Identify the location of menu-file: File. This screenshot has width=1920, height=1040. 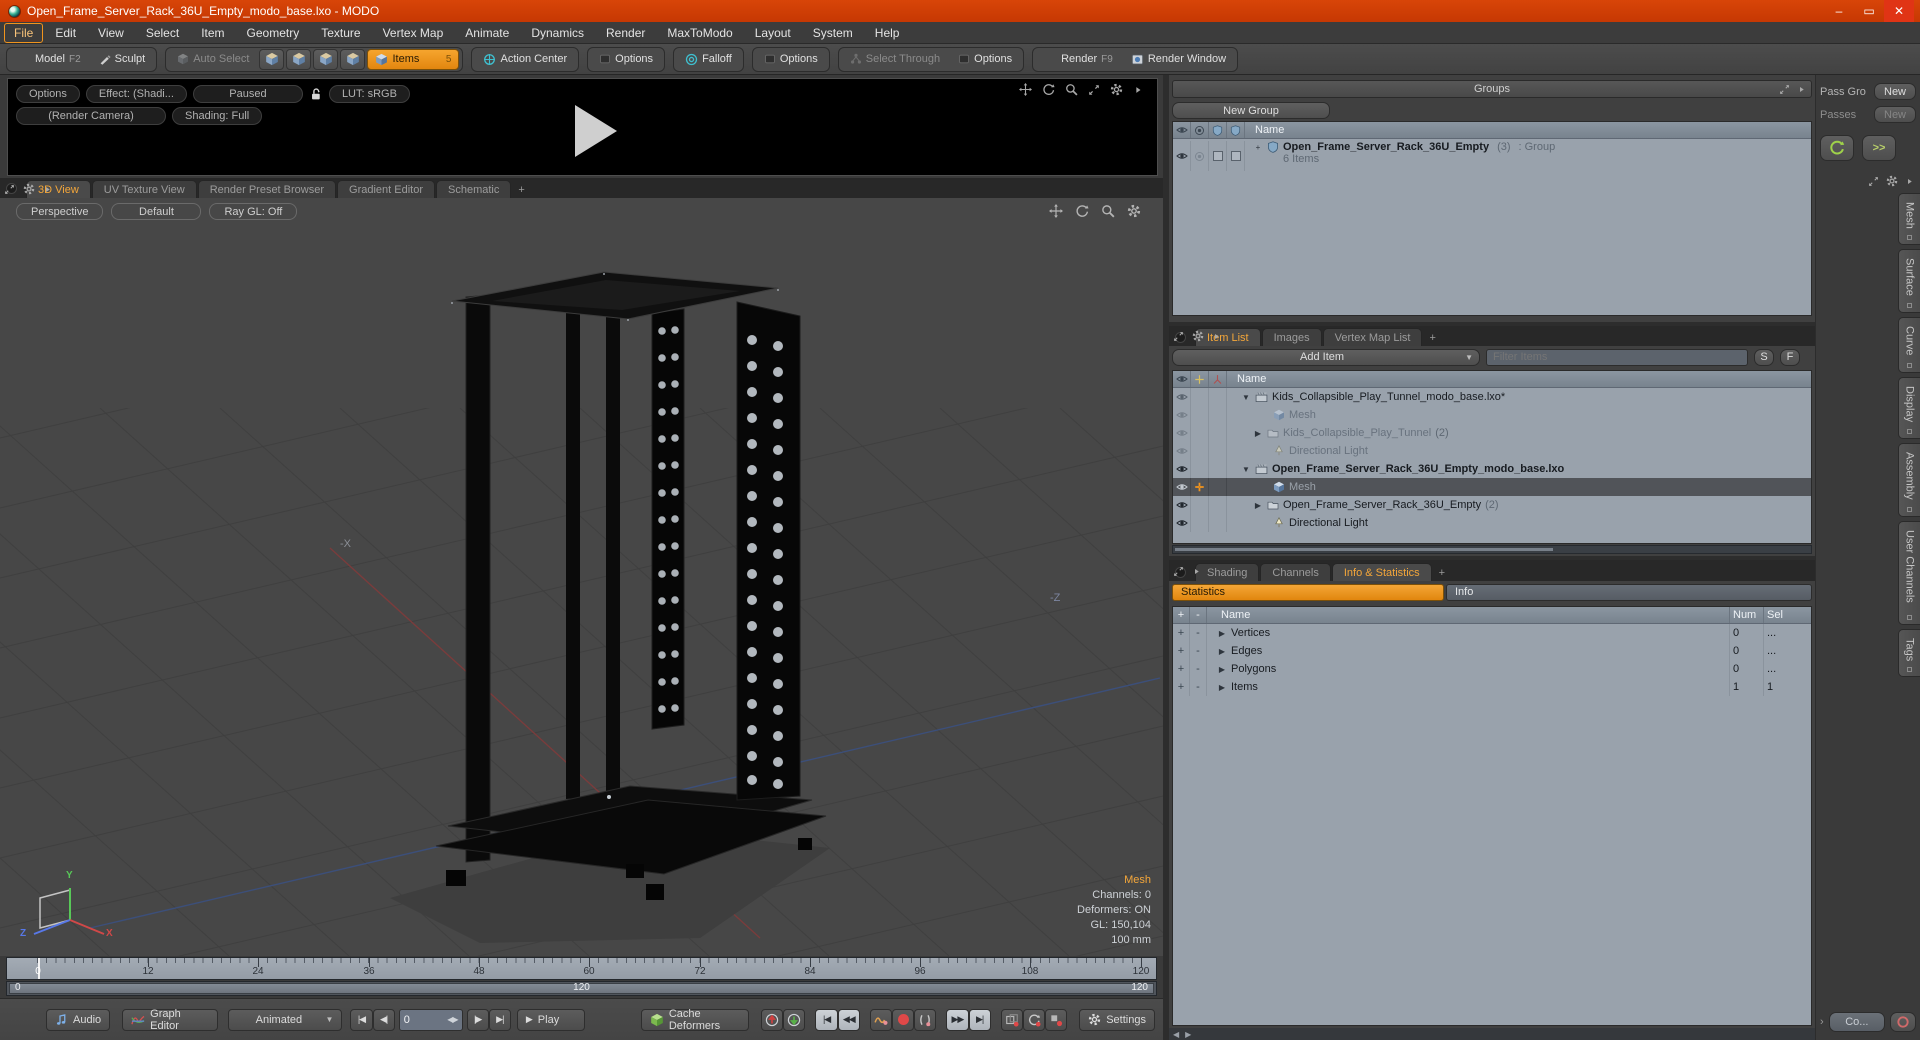
(24, 32).